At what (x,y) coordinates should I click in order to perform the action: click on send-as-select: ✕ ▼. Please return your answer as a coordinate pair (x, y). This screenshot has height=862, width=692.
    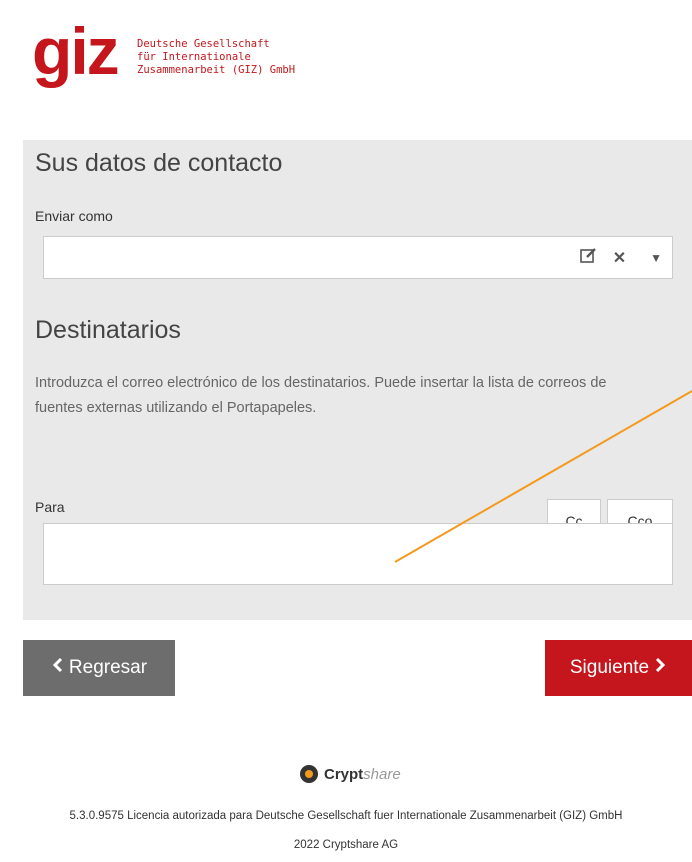
    Looking at the image, I should click on (358, 257).